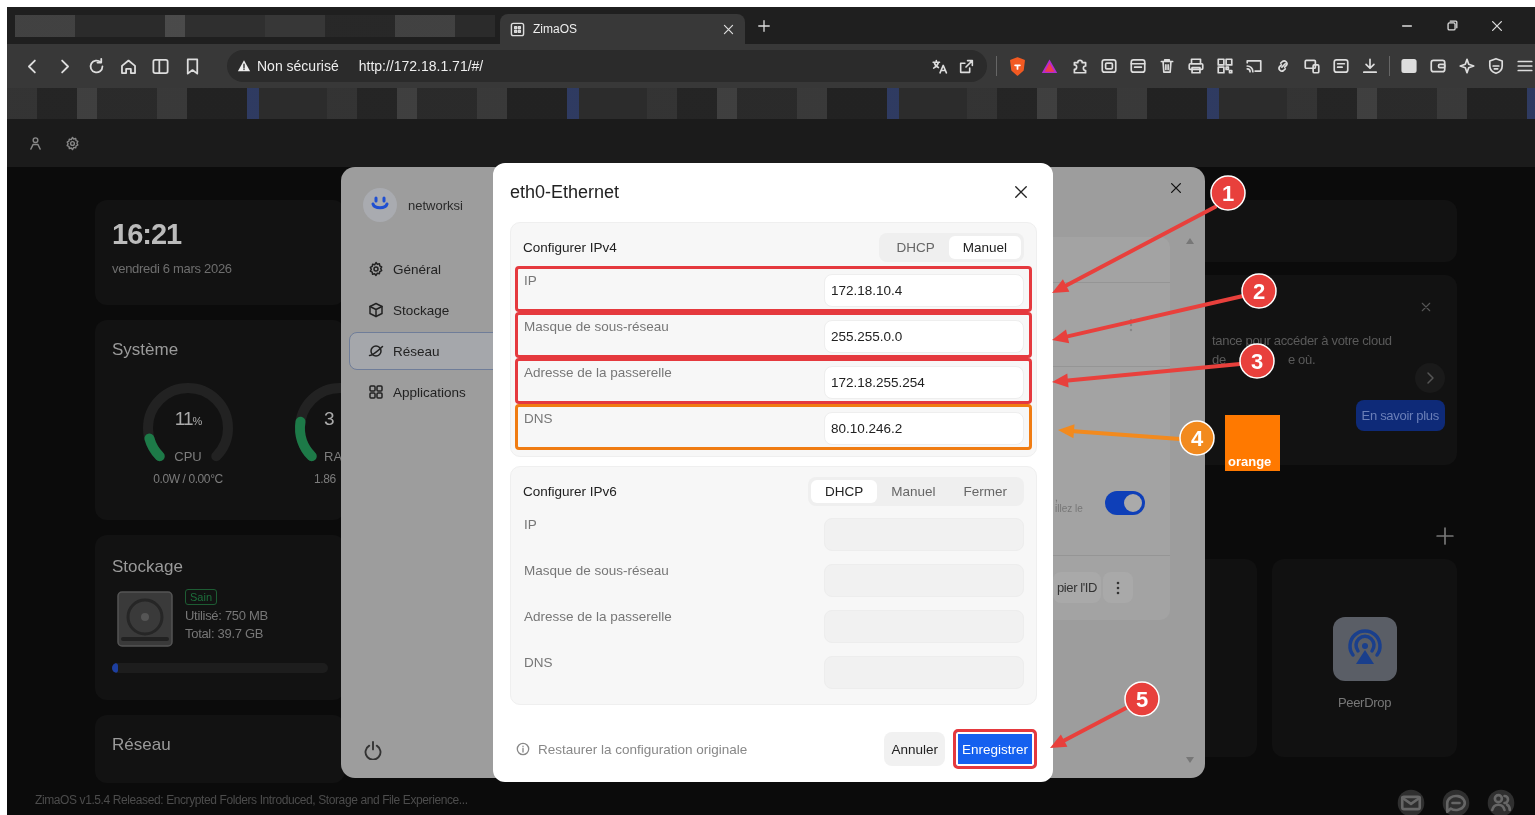  I want to click on triangle-icon, so click(1050, 66).